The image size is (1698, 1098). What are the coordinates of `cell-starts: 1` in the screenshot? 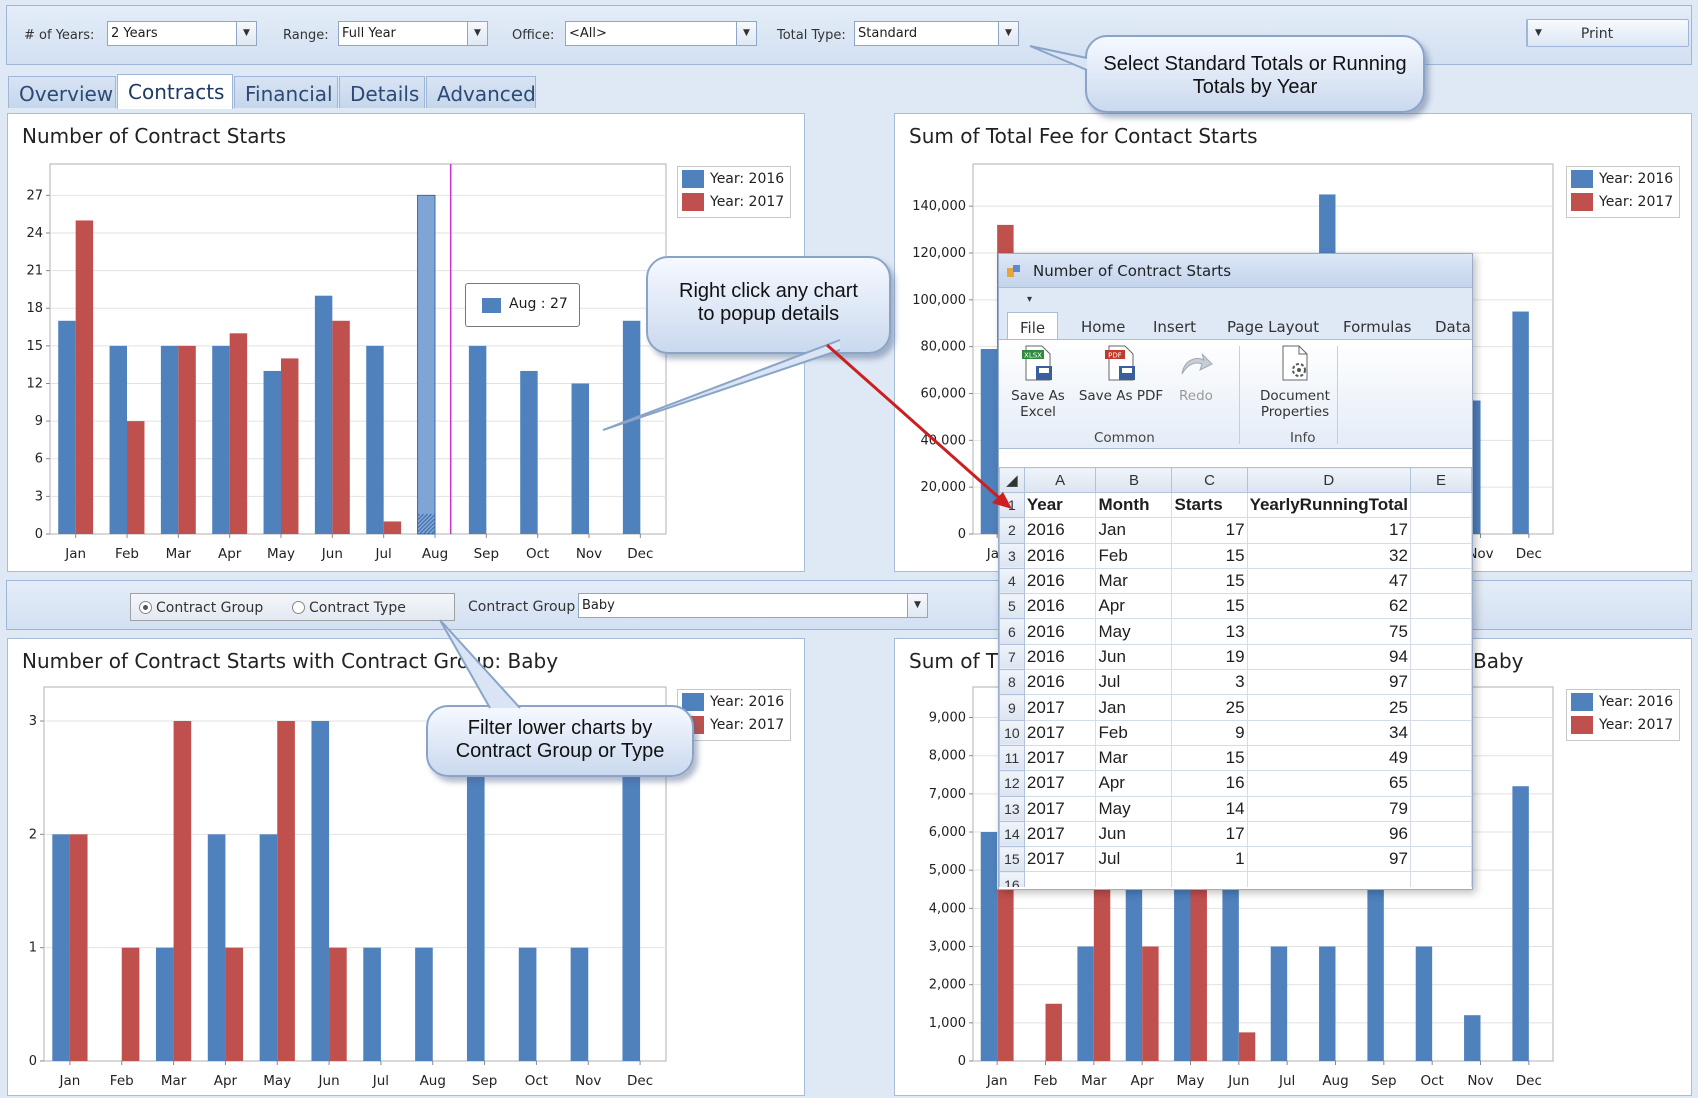 It's located at (1209, 859).